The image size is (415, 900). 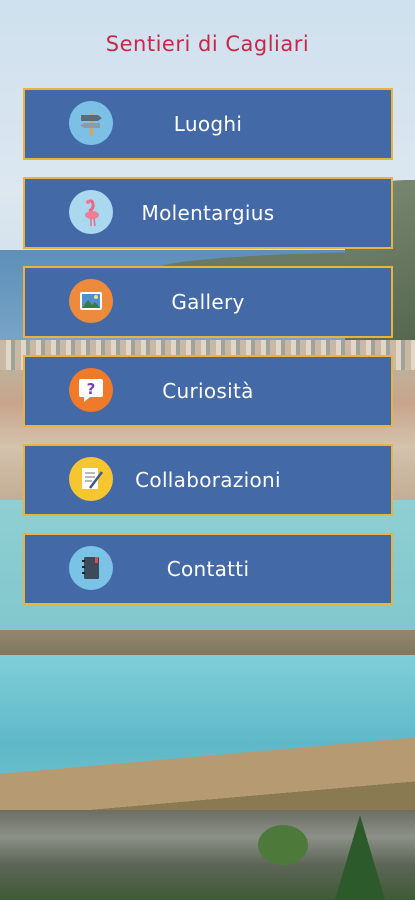 I want to click on menu-label: Gallery, so click(x=208, y=302).